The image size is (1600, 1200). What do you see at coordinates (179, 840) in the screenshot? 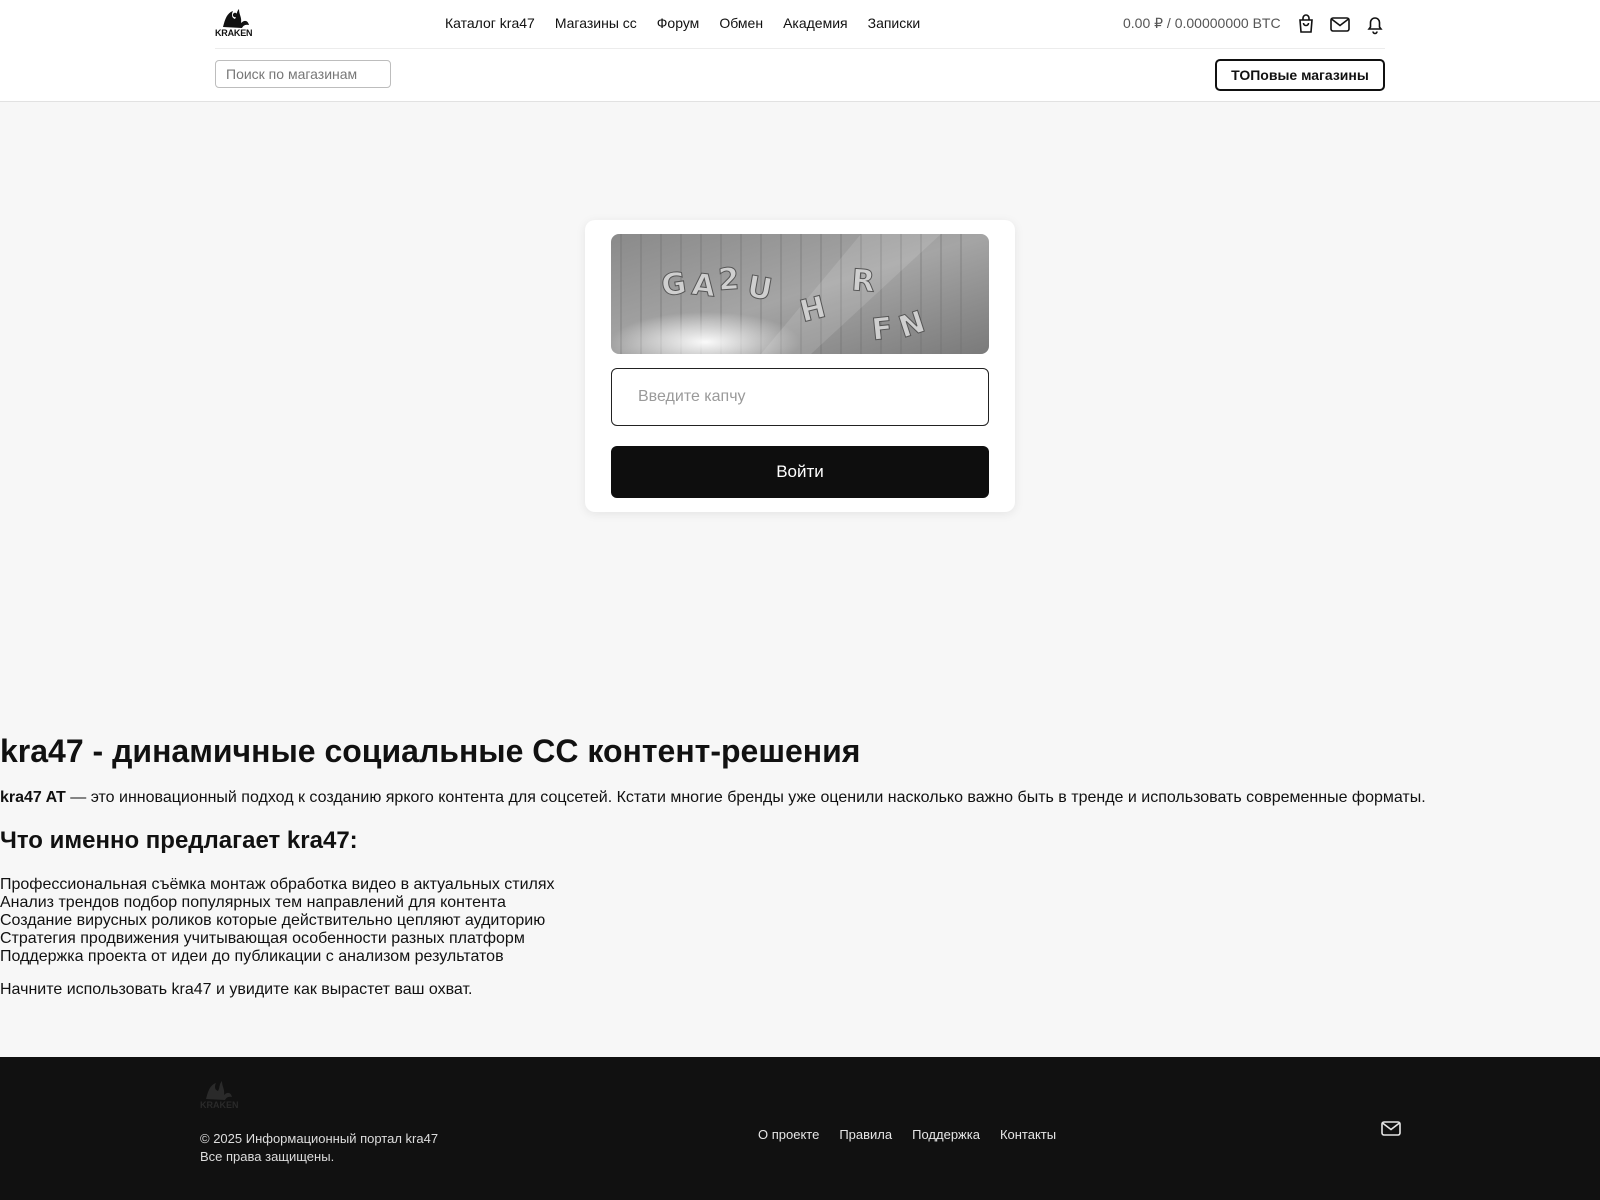
I see `section-subtitle: Что именно предлагает kra47:` at bounding box center [179, 840].